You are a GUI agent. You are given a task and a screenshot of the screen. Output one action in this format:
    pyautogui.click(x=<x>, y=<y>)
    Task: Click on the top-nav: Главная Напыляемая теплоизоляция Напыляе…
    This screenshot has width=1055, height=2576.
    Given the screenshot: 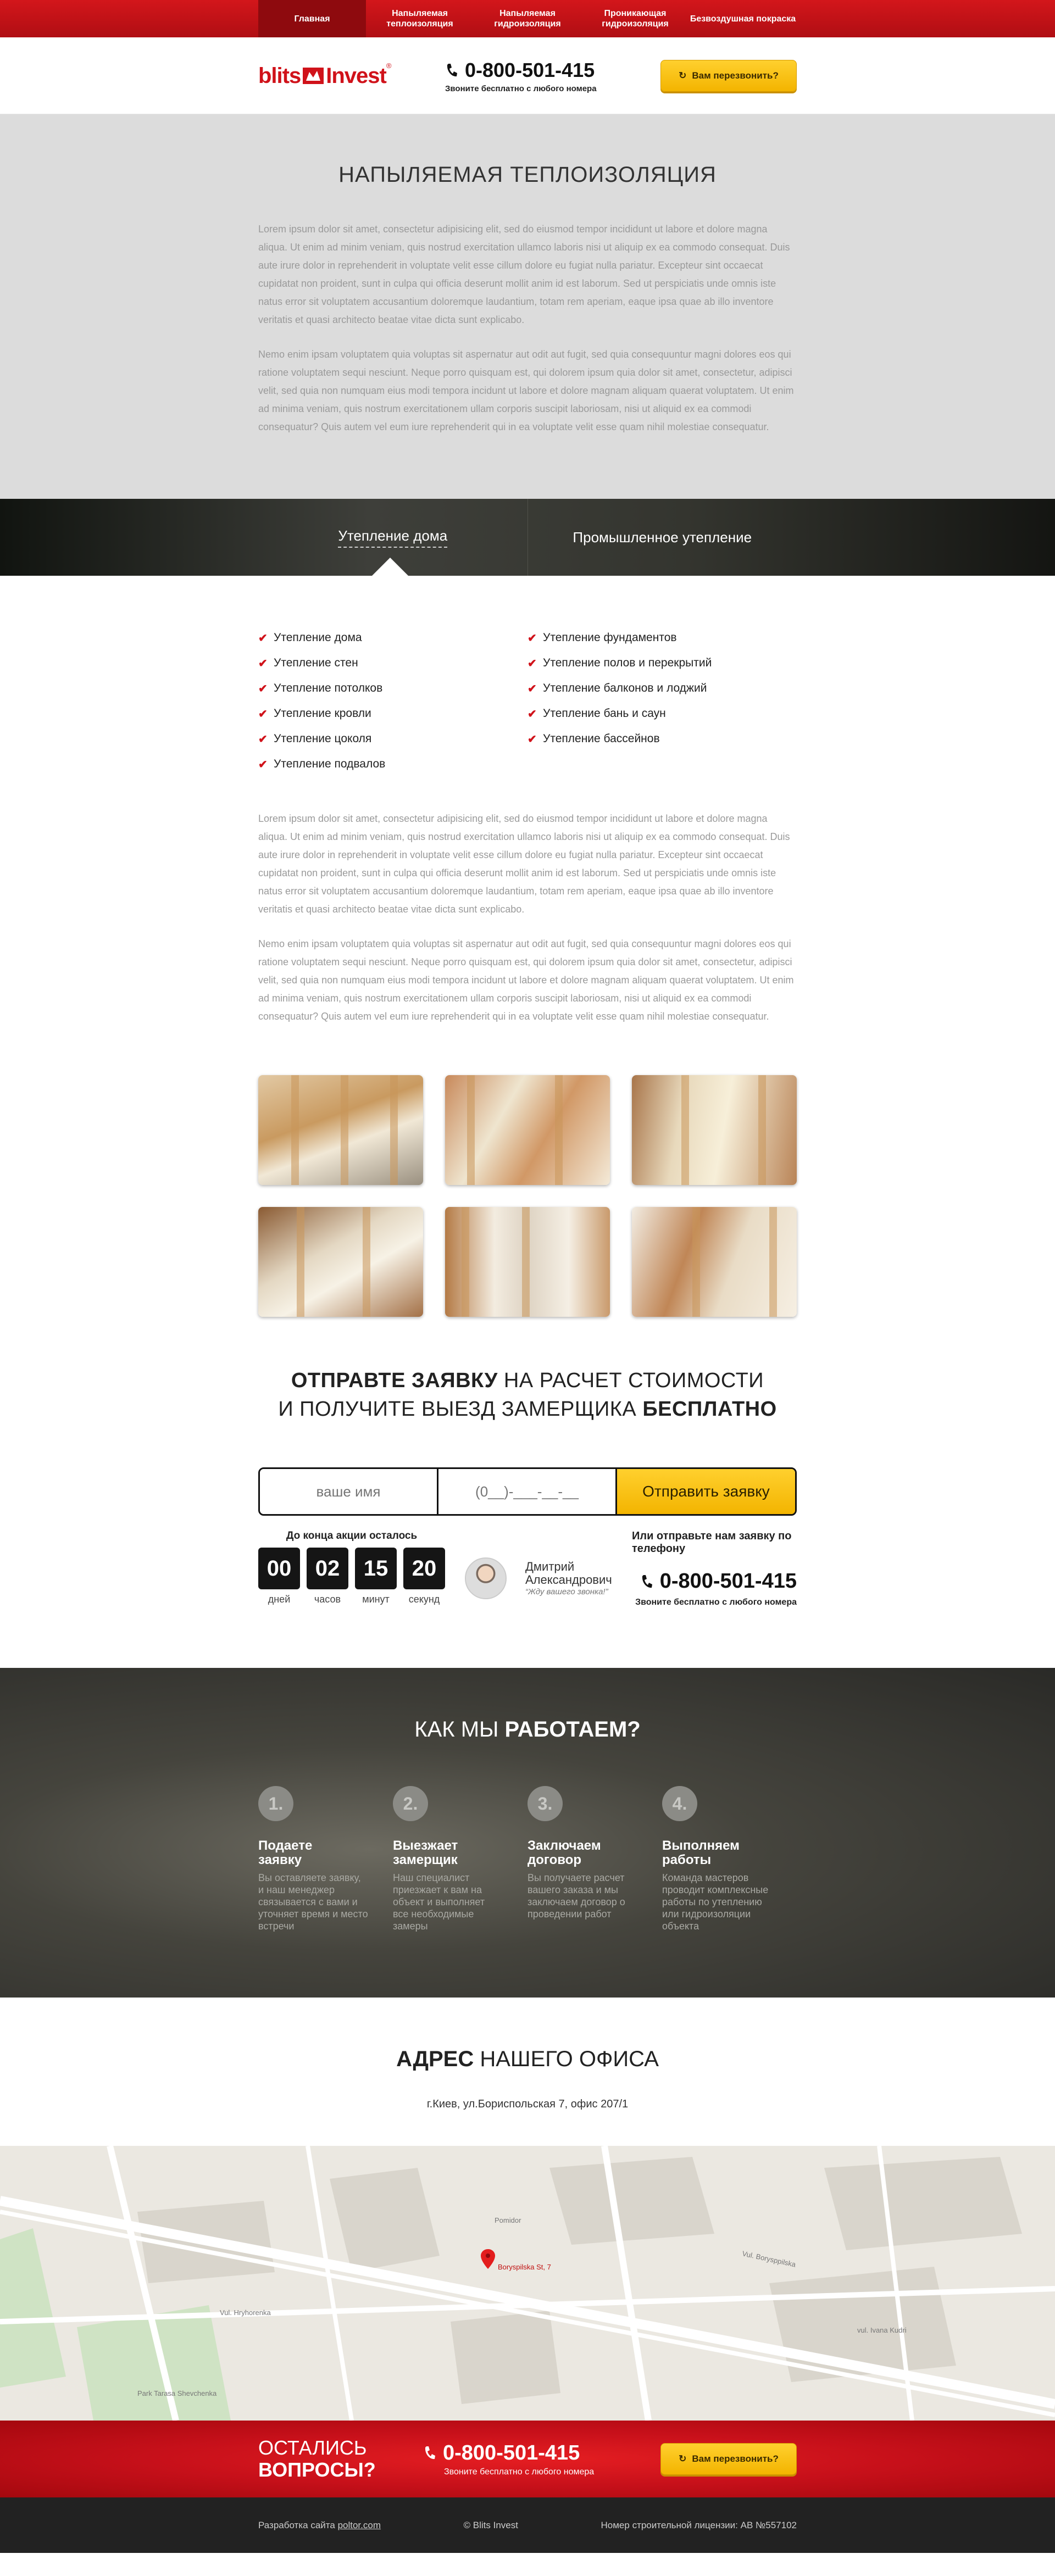 What is the action you would take?
    pyautogui.click(x=527, y=19)
    